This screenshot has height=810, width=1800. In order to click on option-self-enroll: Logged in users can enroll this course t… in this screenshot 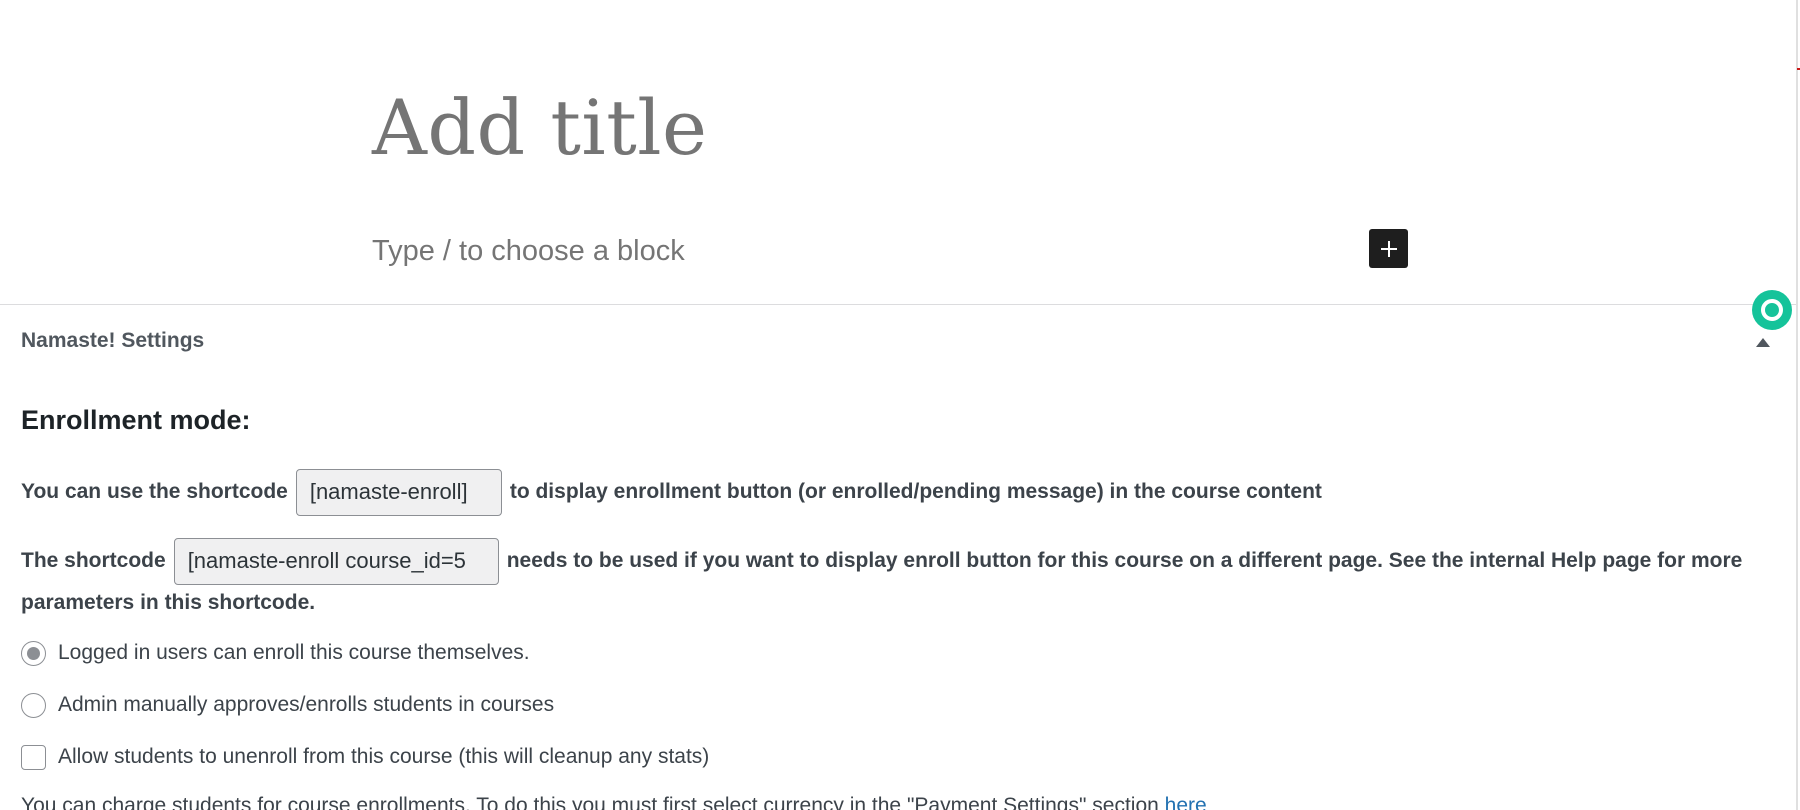, I will do `click(275, 653)`.